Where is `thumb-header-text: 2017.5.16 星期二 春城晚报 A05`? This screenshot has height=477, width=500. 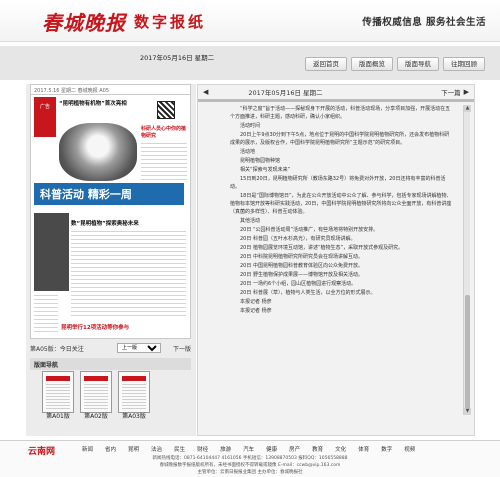
thumb-header-text: 2017.5.16 星期二 春城晚报 A05 is located at coordinates (71, 91).